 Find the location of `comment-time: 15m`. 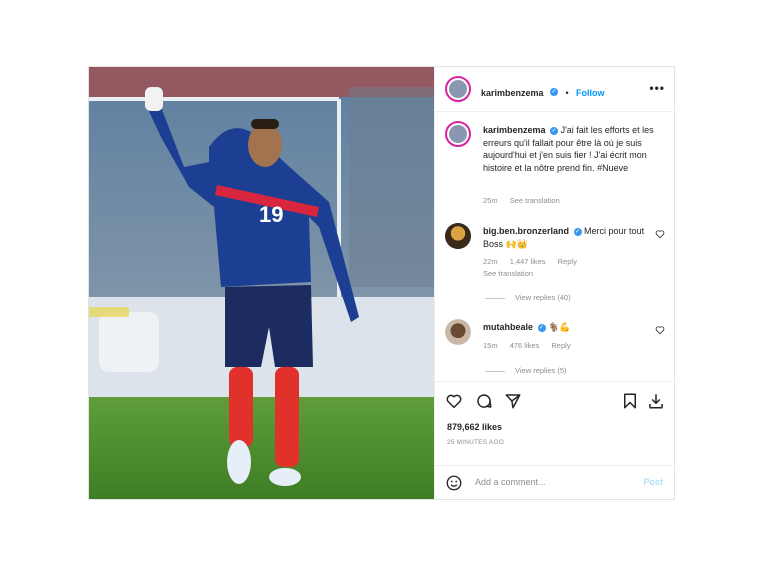

comment-time: 15m is located at coordinates (490, 345).